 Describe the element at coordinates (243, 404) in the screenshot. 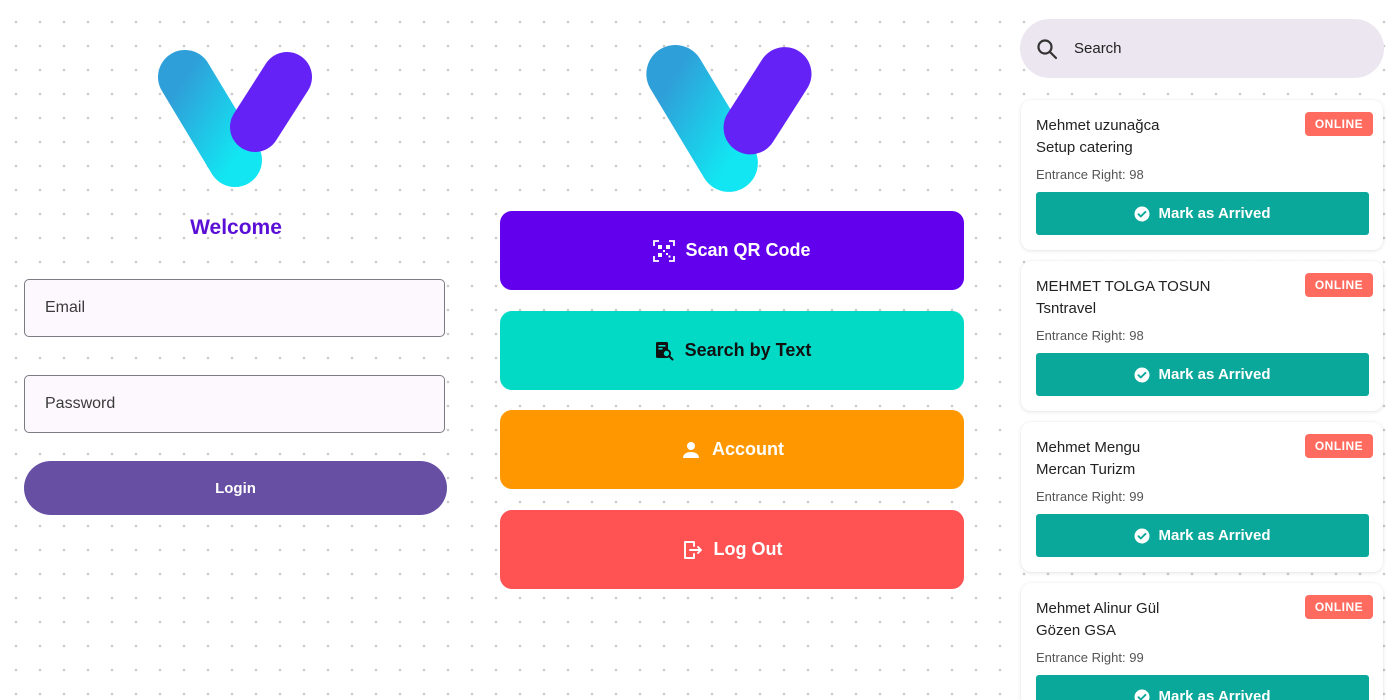

I see `password-input` at that location.